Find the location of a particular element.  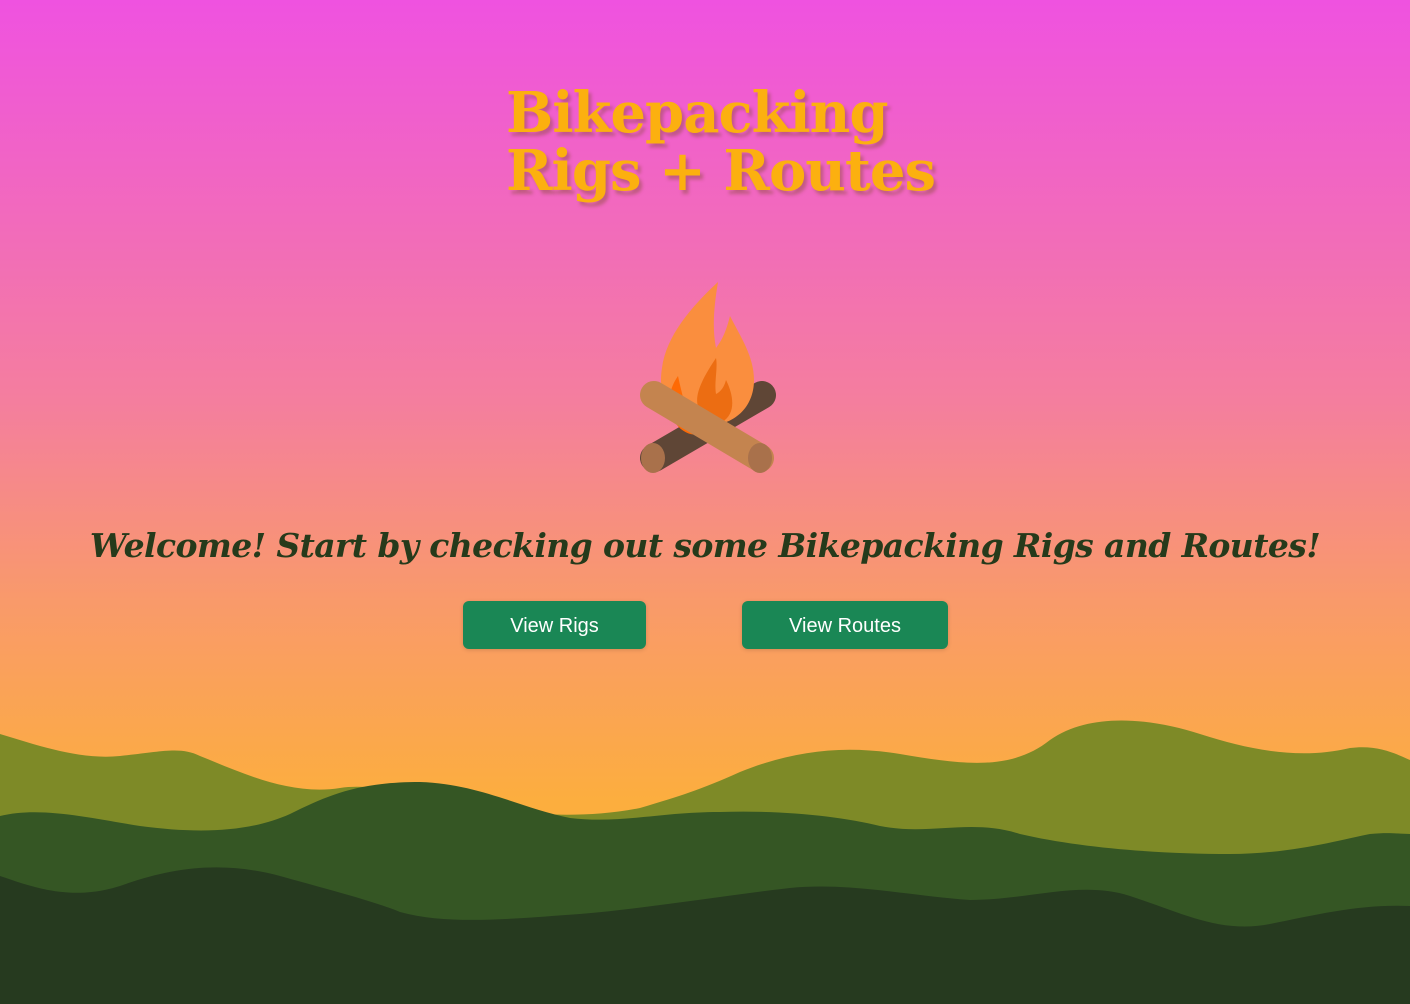

title-line-2: Rigs + Routes is located at coordinates (721, 171).